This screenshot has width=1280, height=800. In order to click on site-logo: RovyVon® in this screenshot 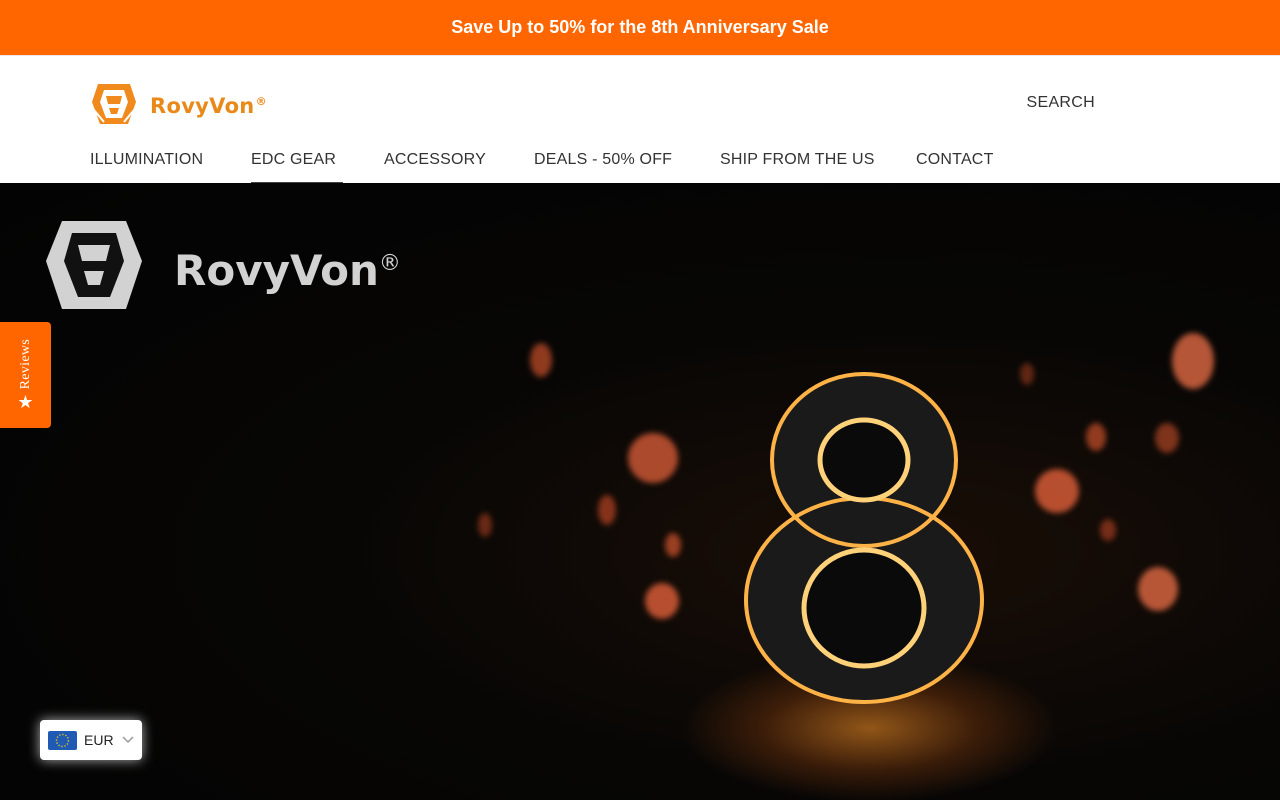, I will do `click(178, 104)`.